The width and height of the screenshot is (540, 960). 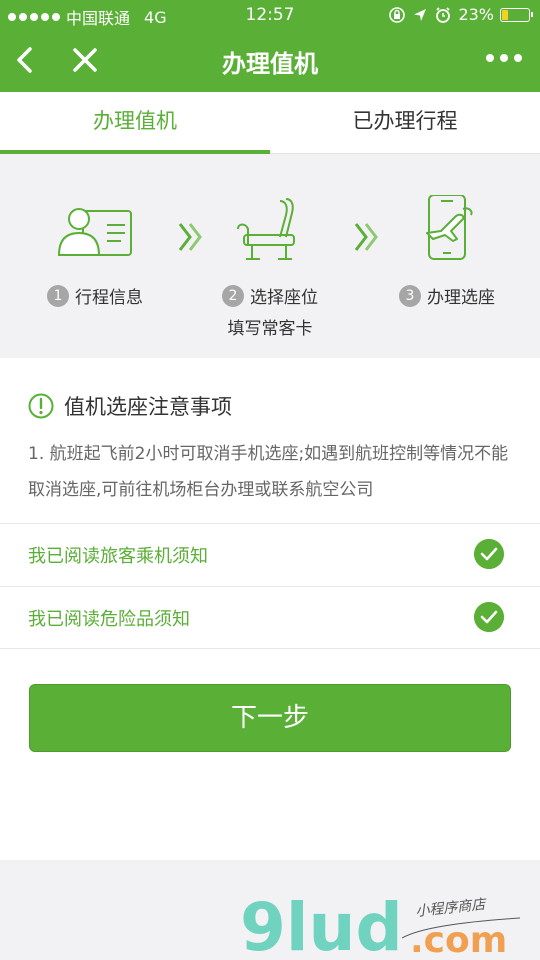 What do you see at coordinates (270, 64) in the screenshot?
I see `page-title: 办理值机` at bounding box center [270, 64].